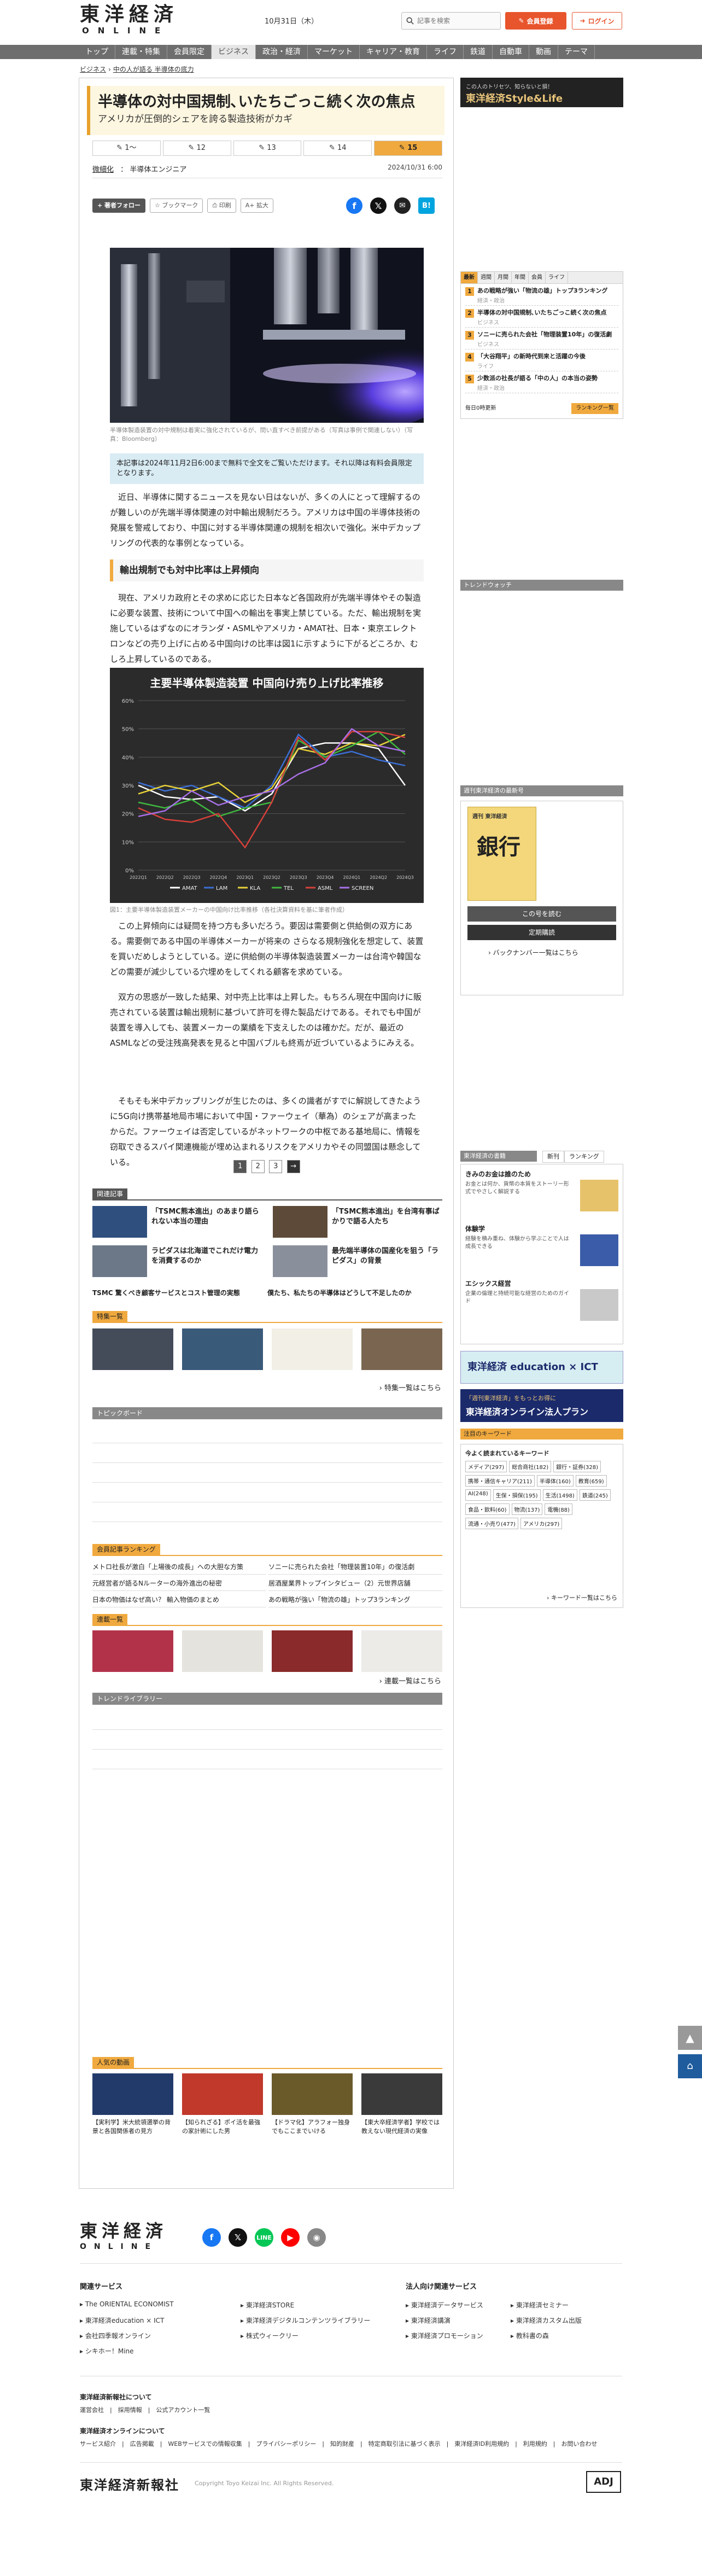 The width and height of the screenshot is (702, 2576). Describe the element at coordinates (276, 1166) in the screenshot. I see `page-3: 3` at that location.